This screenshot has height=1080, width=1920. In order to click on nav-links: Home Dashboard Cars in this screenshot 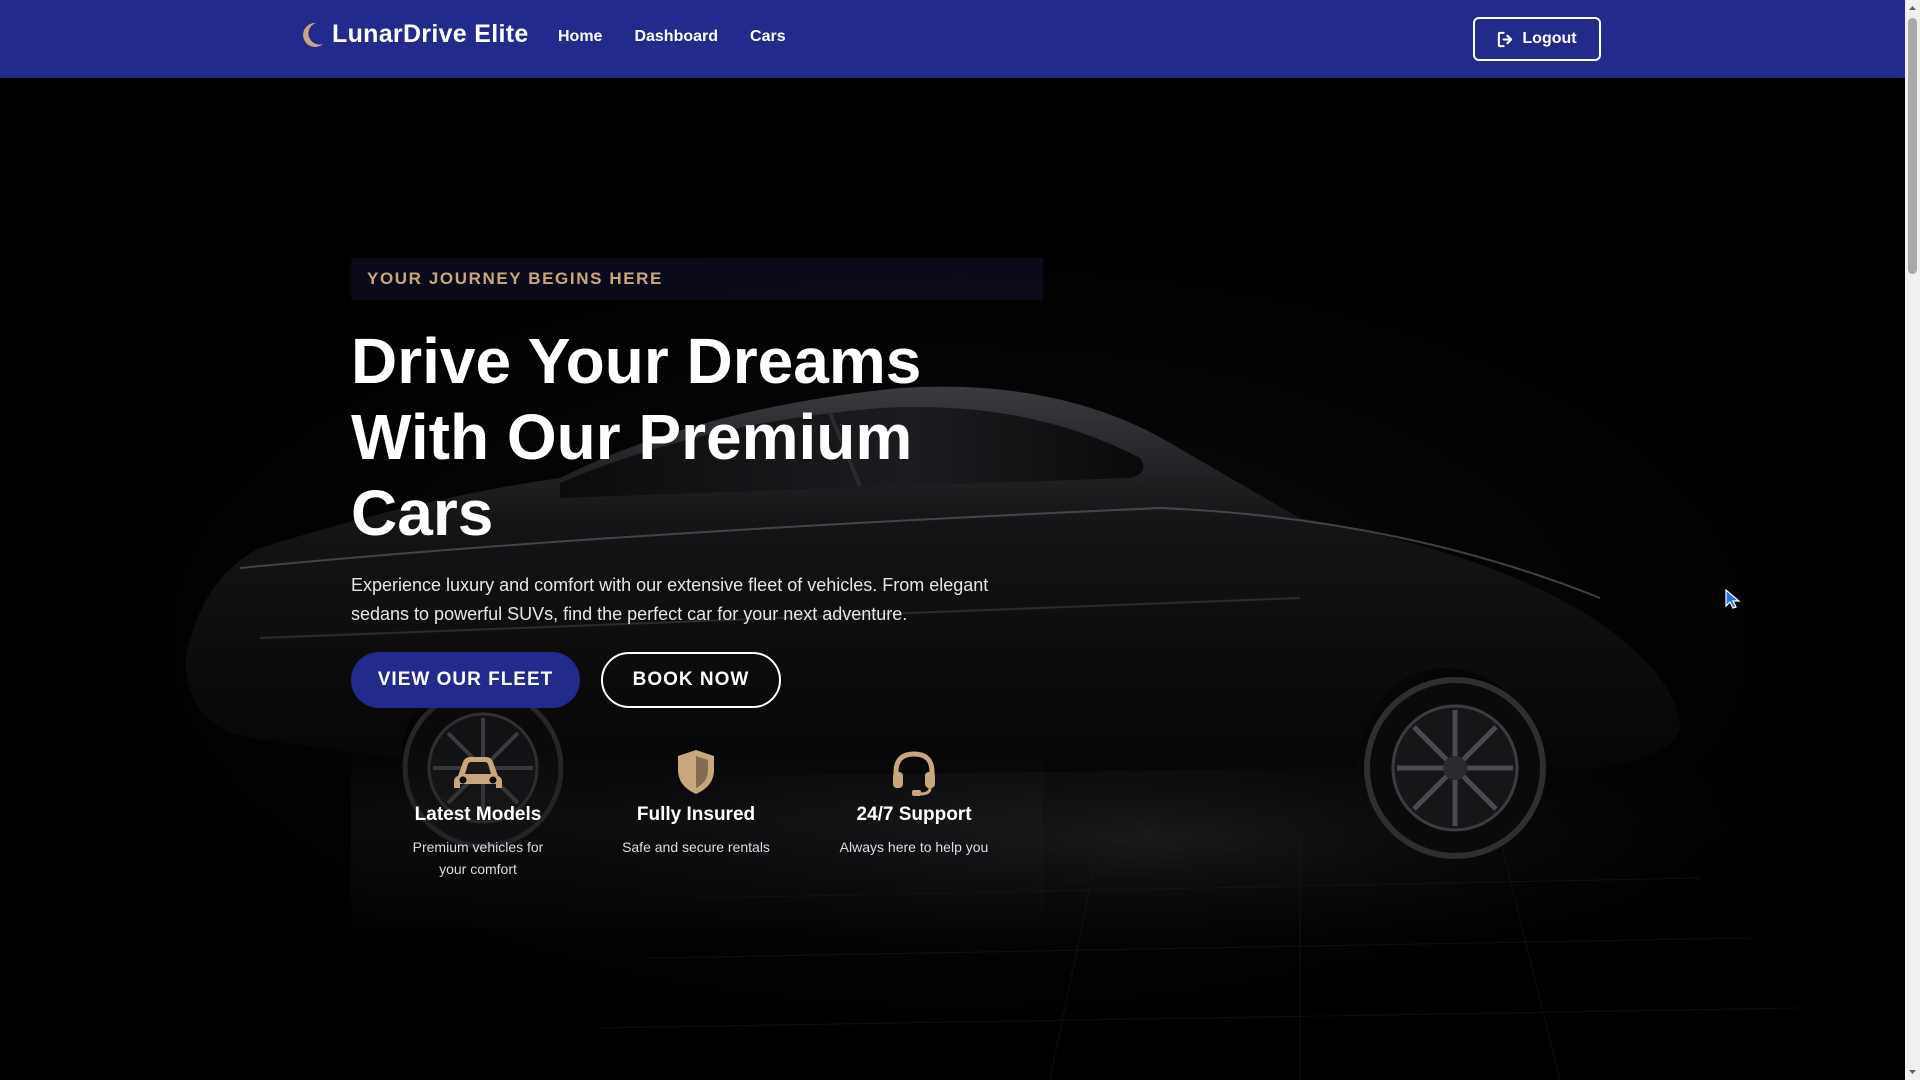, I will do `click(672, 37)`.